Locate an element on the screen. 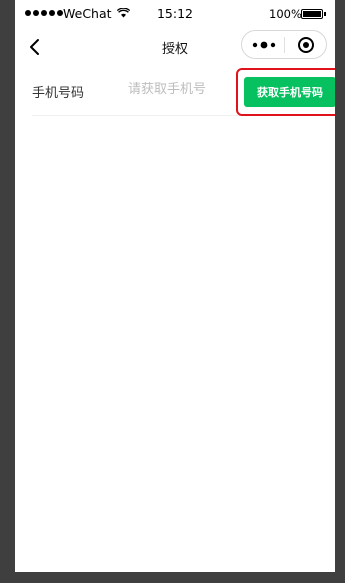  battery-icon is located at coordinates (313, 14).